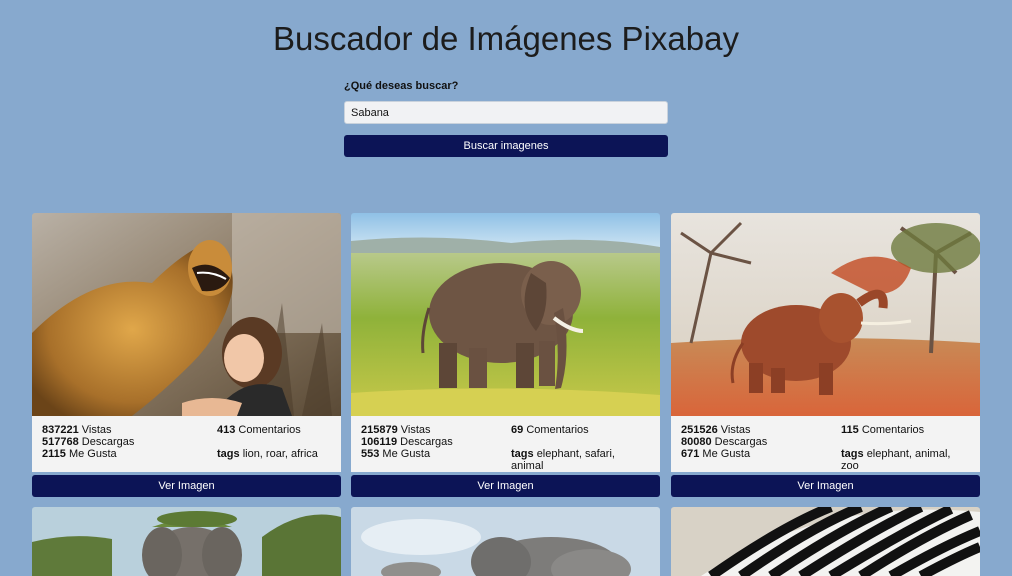  I want to click on stat-downloads: 80080 Descargas, so click(724, 442).